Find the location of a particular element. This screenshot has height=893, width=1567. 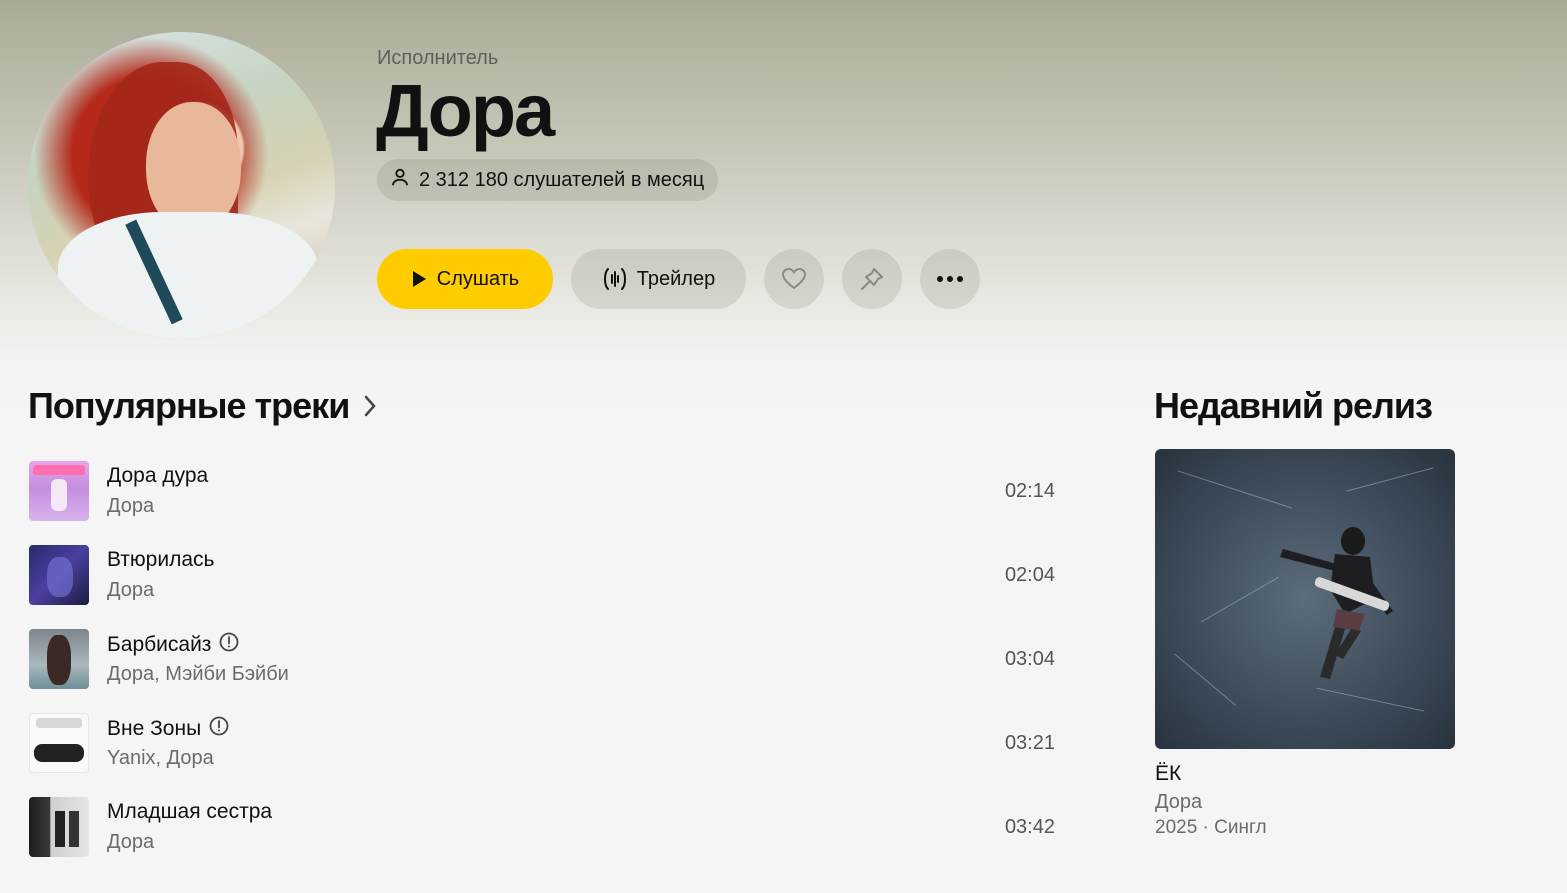

popular-tracks-heading: Популярные треки is located at coordinates (202, 406).